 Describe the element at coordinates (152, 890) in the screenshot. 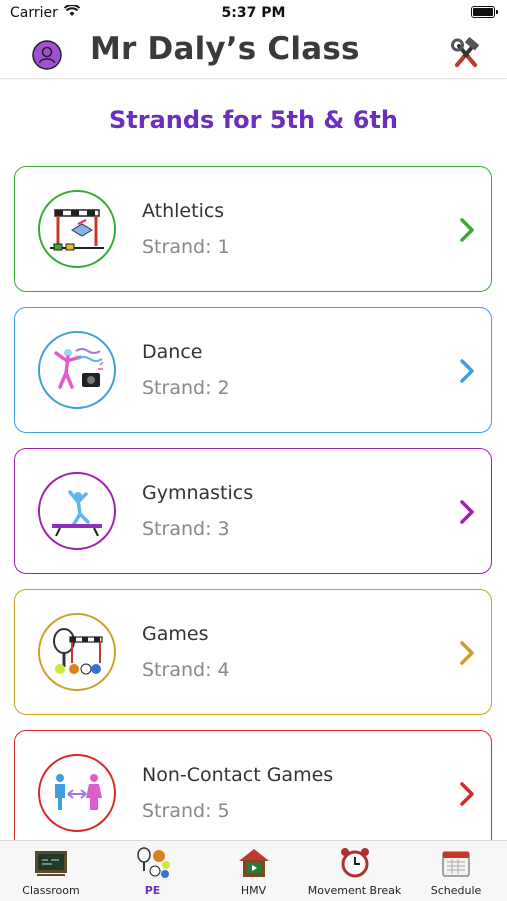

I see `tab-label: PE` at that location.